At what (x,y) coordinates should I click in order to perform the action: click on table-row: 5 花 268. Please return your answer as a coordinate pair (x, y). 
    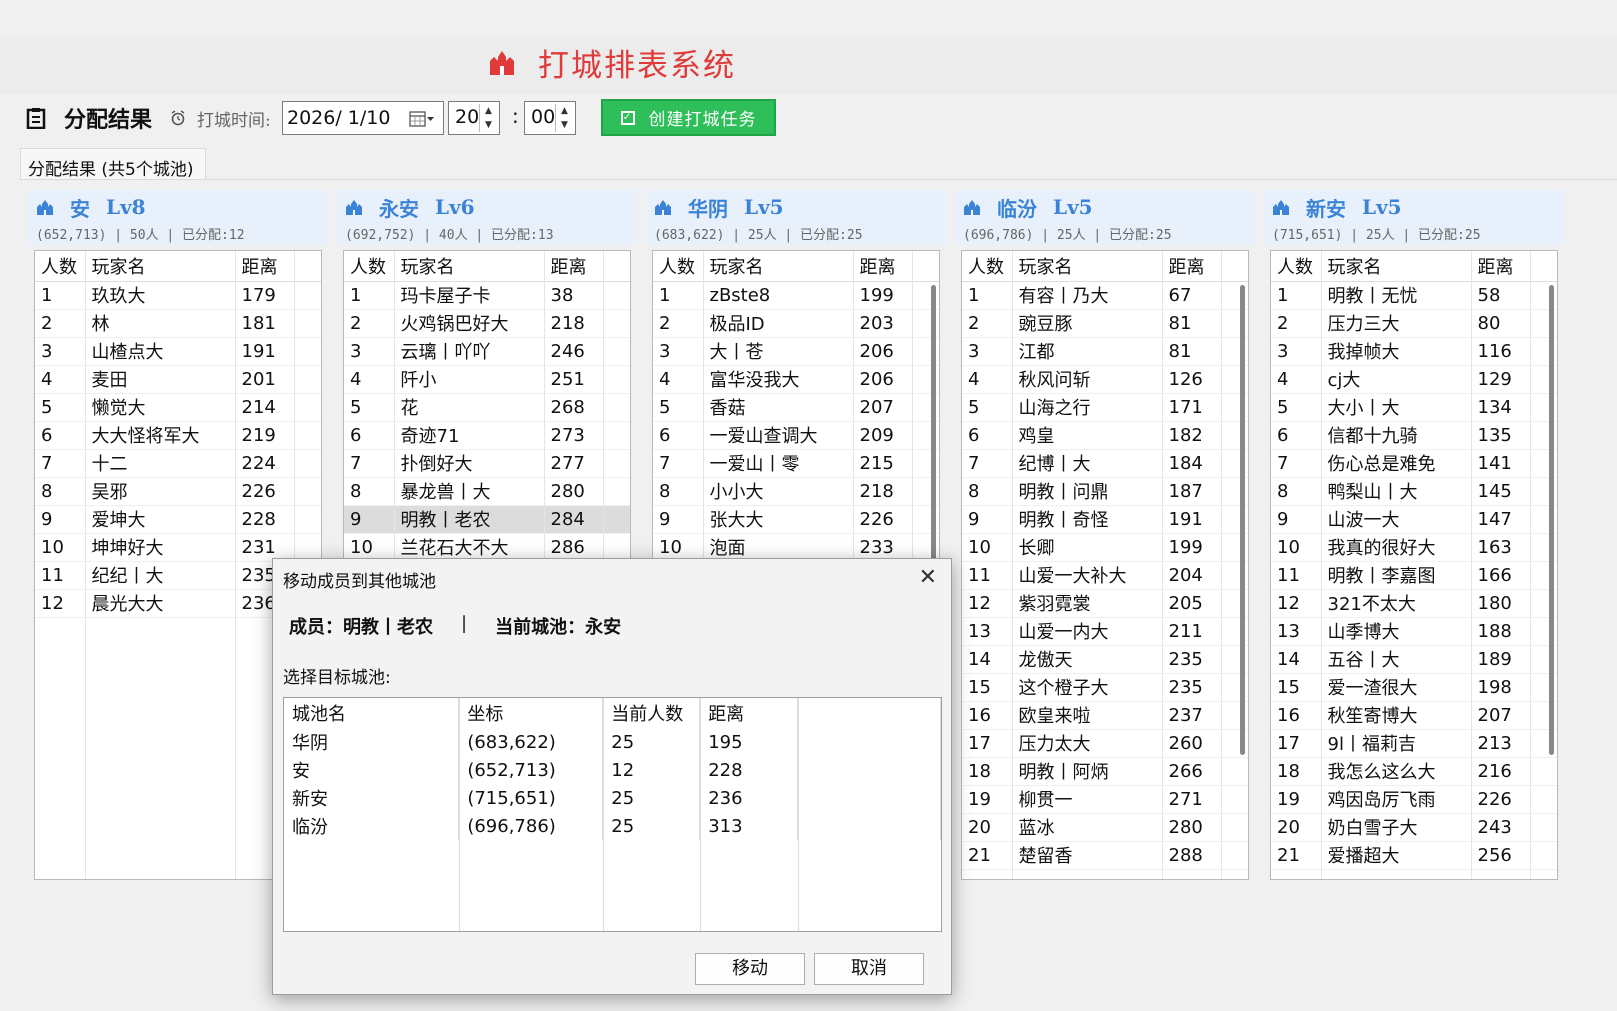
    Looking at the image, I should click on (487, 407).